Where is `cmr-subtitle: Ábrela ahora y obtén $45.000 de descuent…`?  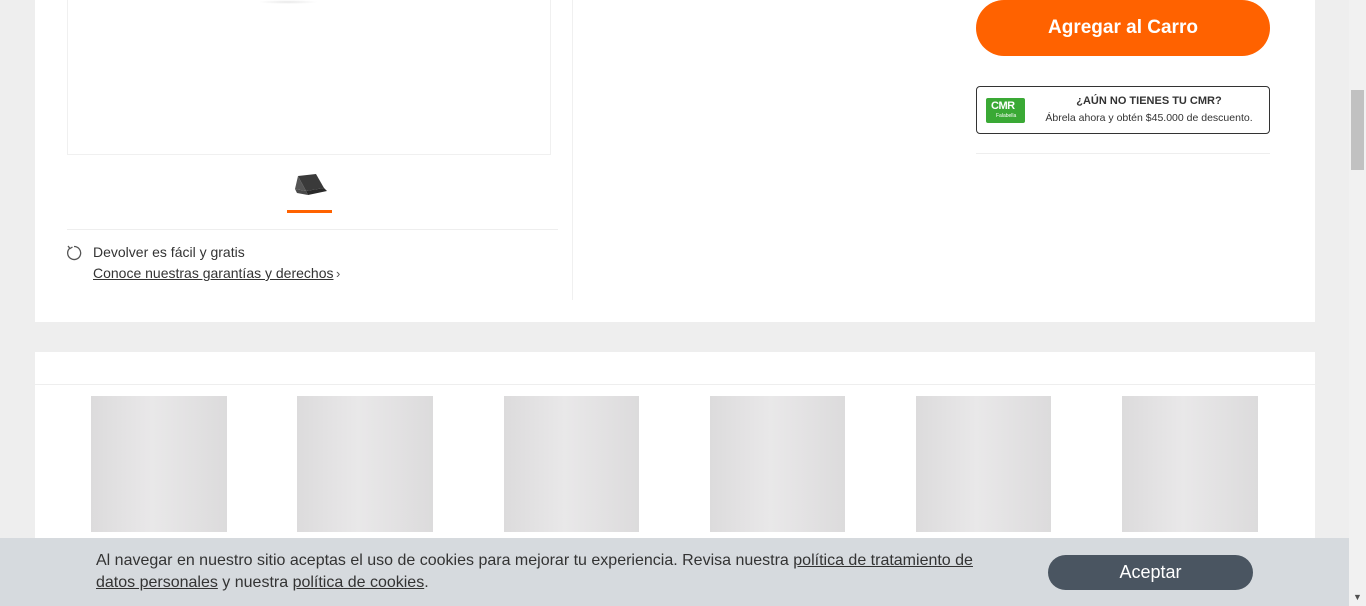 cmr-subtitle: Ábrela ahora y obtén $45.000 de descuent… is located at coordinates (1149, 118).